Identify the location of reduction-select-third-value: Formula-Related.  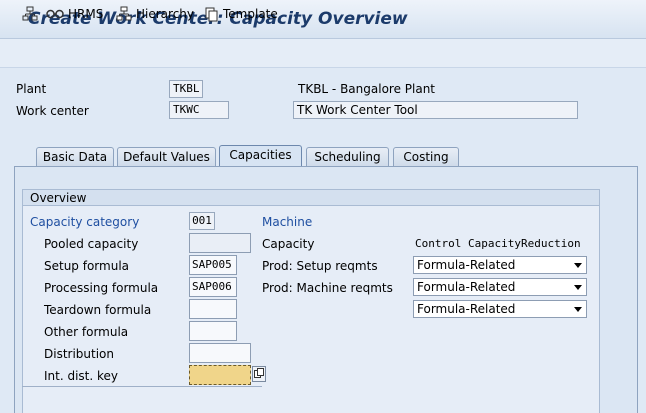
(466, 309).